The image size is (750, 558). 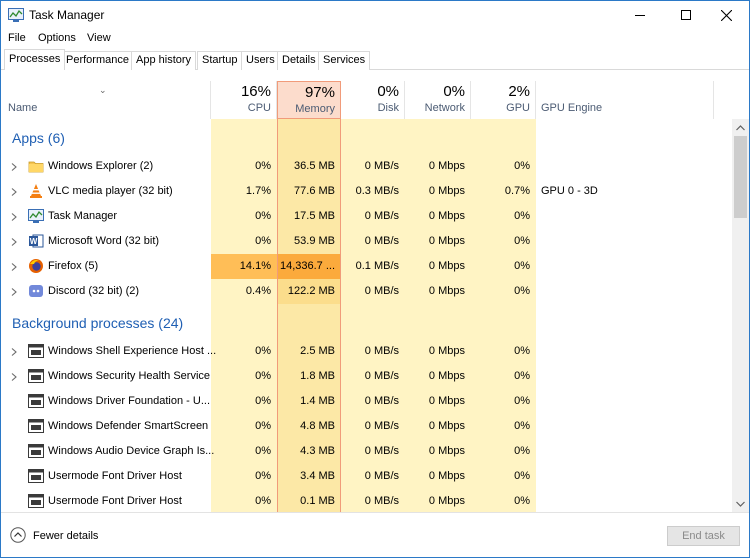 I want to click on process-row: Task Manager 0% 17.5 MB 0 MB/s 0 Mbps 0%, so click(x=366, y=216).